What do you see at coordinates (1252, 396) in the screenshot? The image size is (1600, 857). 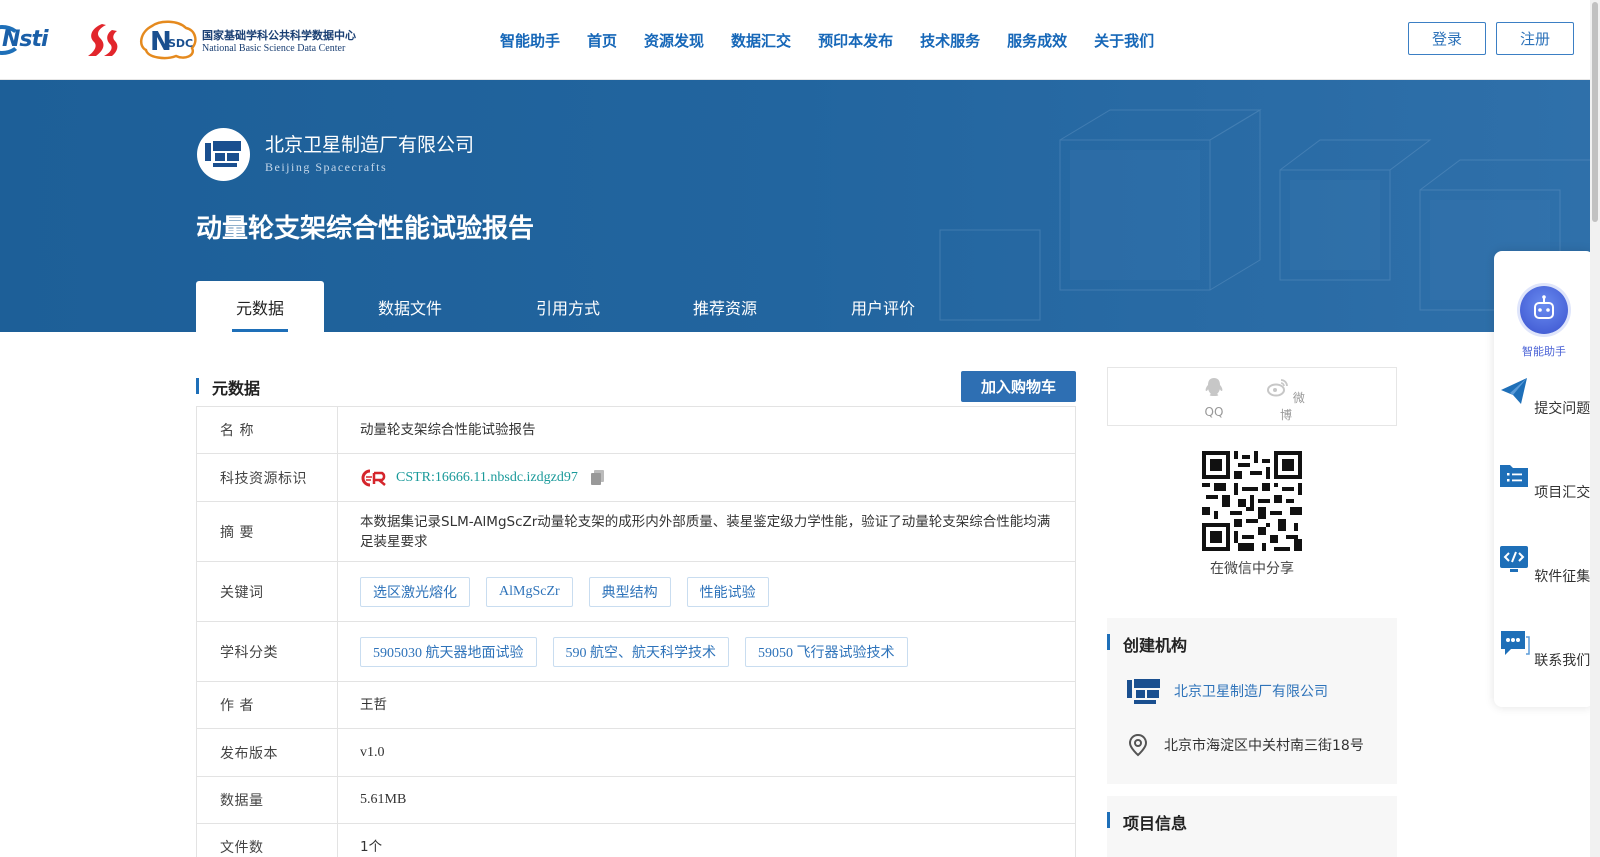 I see `share-box: QQ 微博` at bounding box center [1252, 396].